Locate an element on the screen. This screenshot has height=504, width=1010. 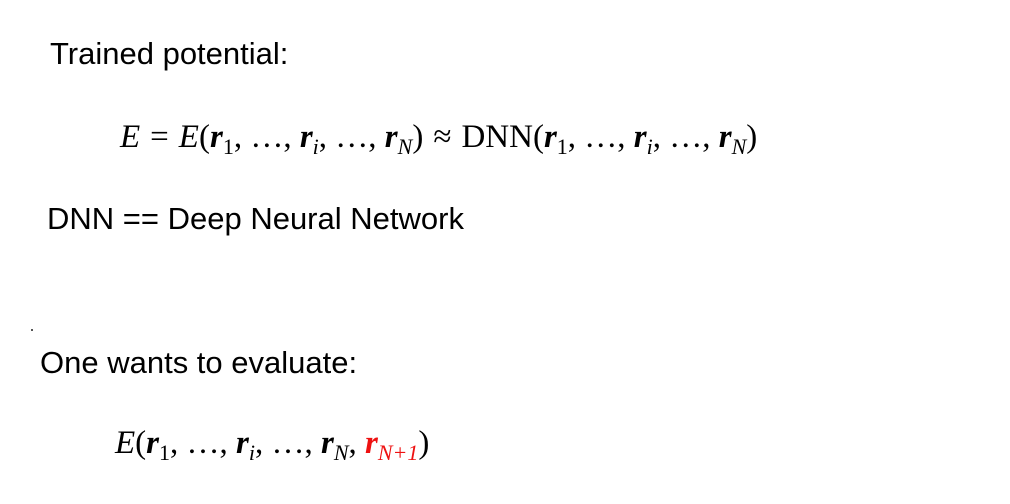
subscript-N-plus-1: N+1 is located at coordinates (398, 452).